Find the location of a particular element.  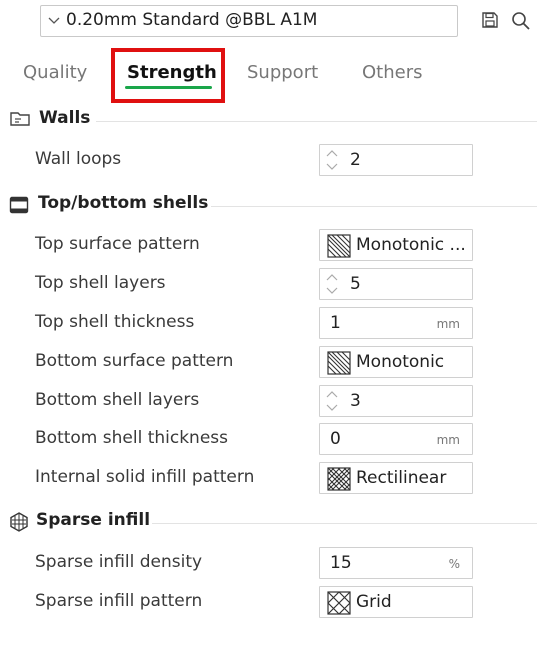

unit-label: % is located at coordinates (454, 564).